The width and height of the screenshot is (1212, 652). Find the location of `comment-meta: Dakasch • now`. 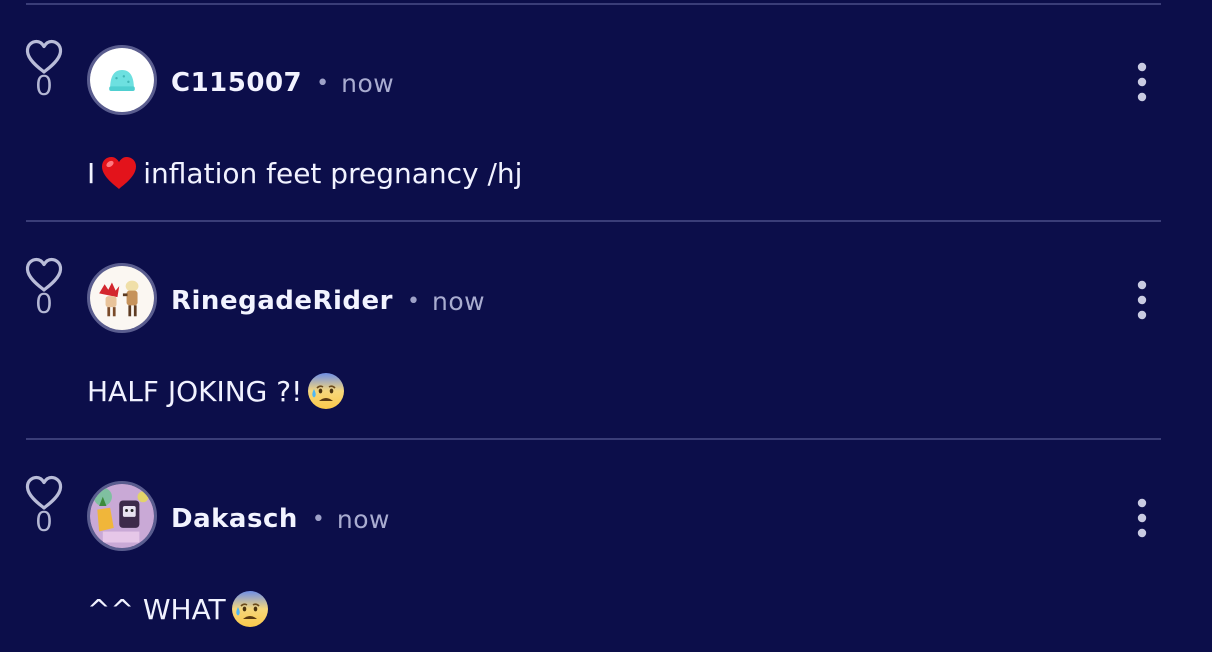

comment-meta: Dakasch • now is located at coordinates (280, 519).